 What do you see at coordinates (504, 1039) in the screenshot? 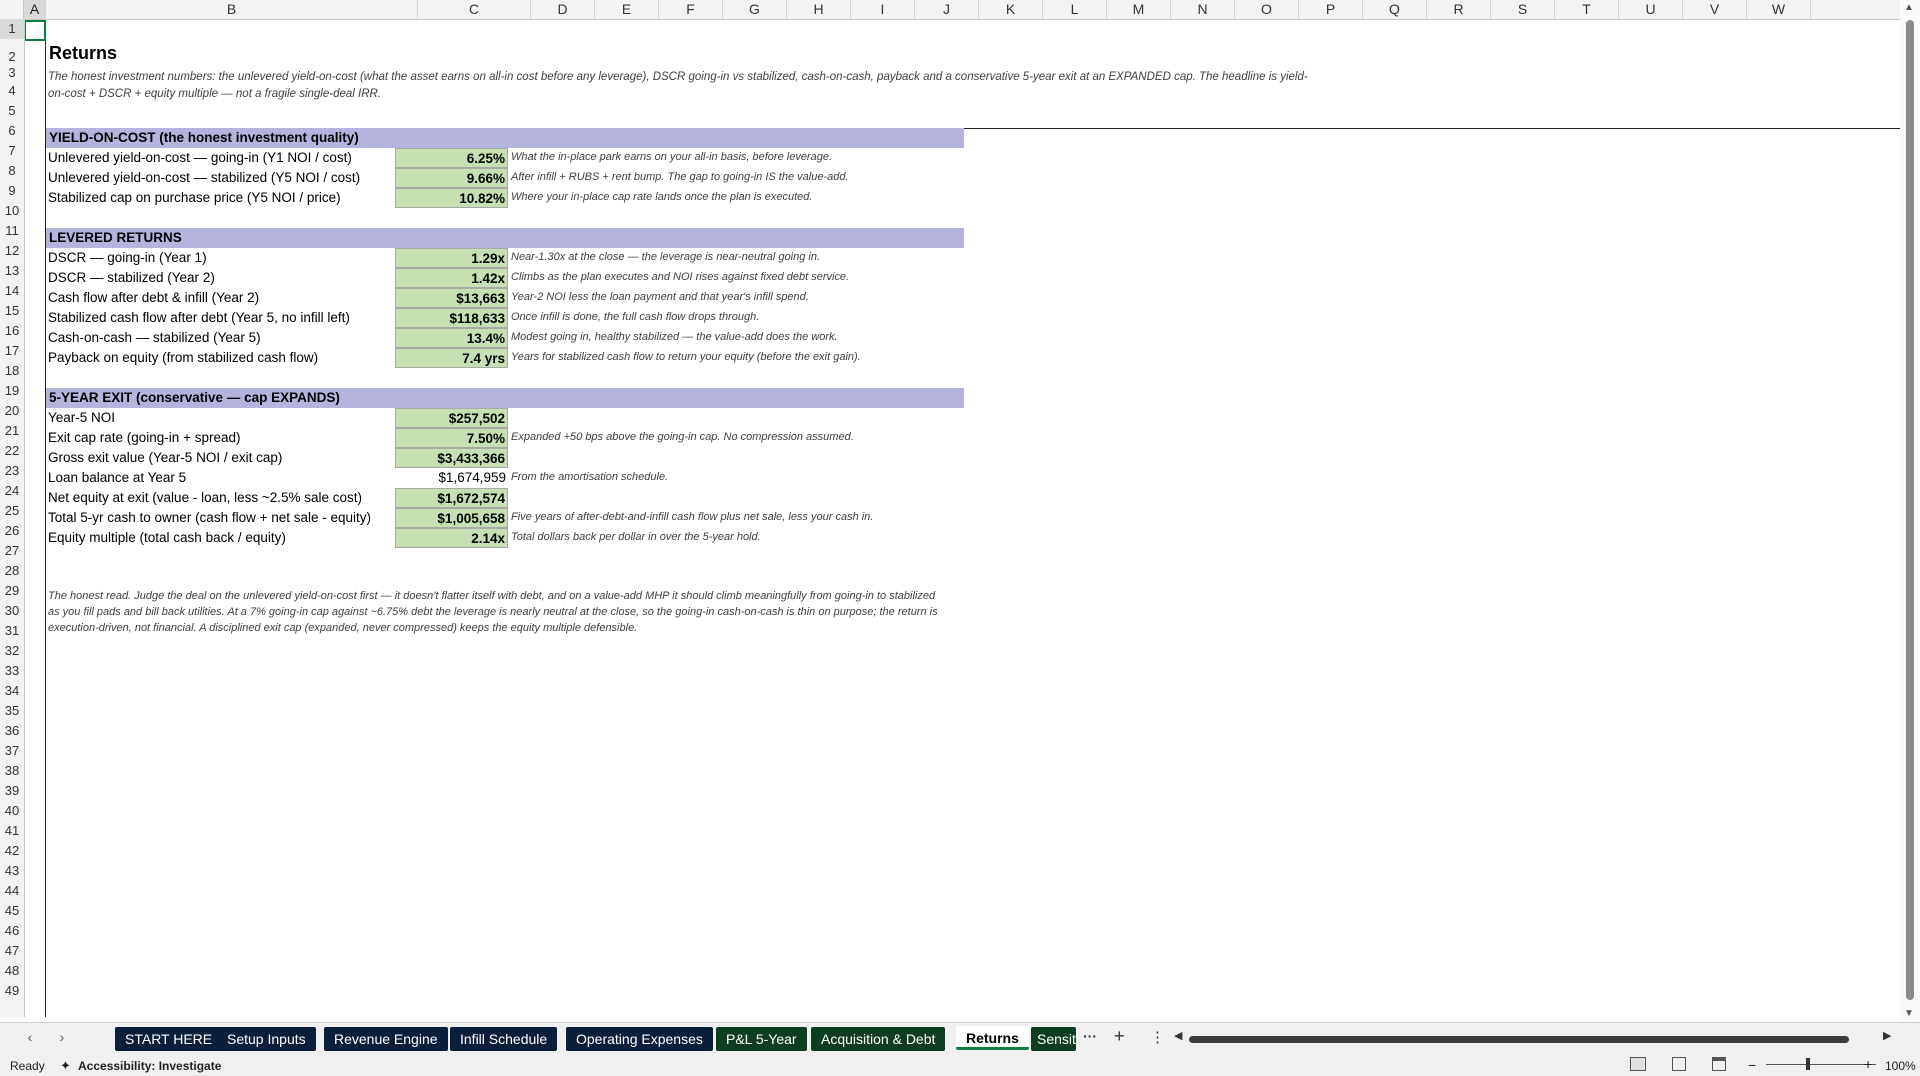
I see `sheet-tab-infill-schedule: Infill Schedule` at bounding box center [504, 1039].